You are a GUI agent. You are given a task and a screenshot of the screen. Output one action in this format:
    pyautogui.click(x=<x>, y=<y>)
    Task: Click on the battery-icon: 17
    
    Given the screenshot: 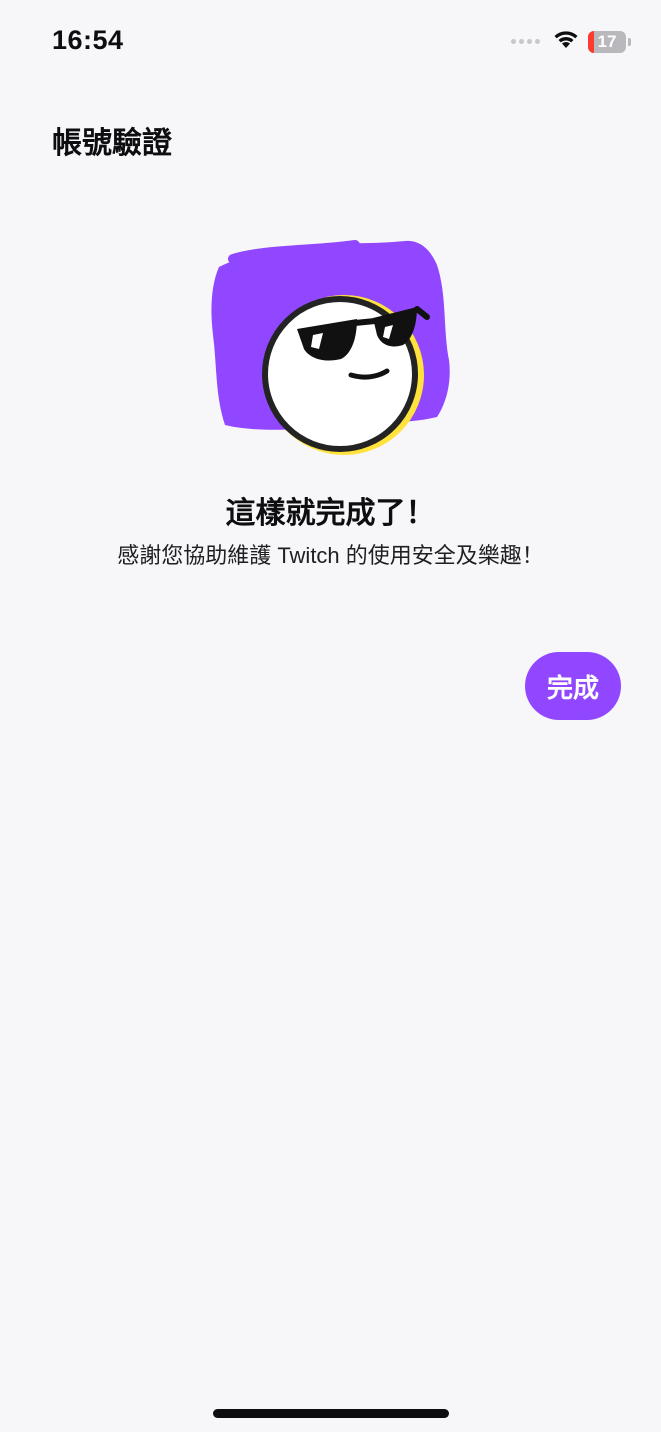 What is the action you would take?
    pyautogui.click(x=607, y=41)
    